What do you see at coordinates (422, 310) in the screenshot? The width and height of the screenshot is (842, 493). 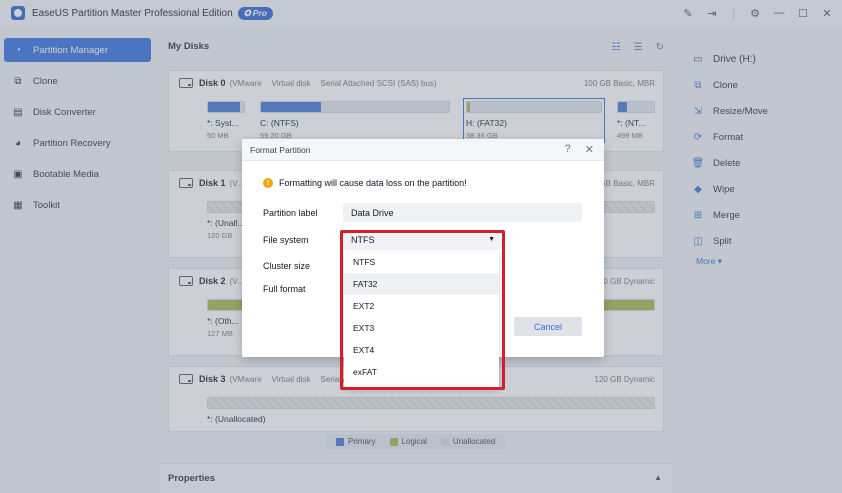 I see `annotation-highlight` at bounding box center [422, 310].